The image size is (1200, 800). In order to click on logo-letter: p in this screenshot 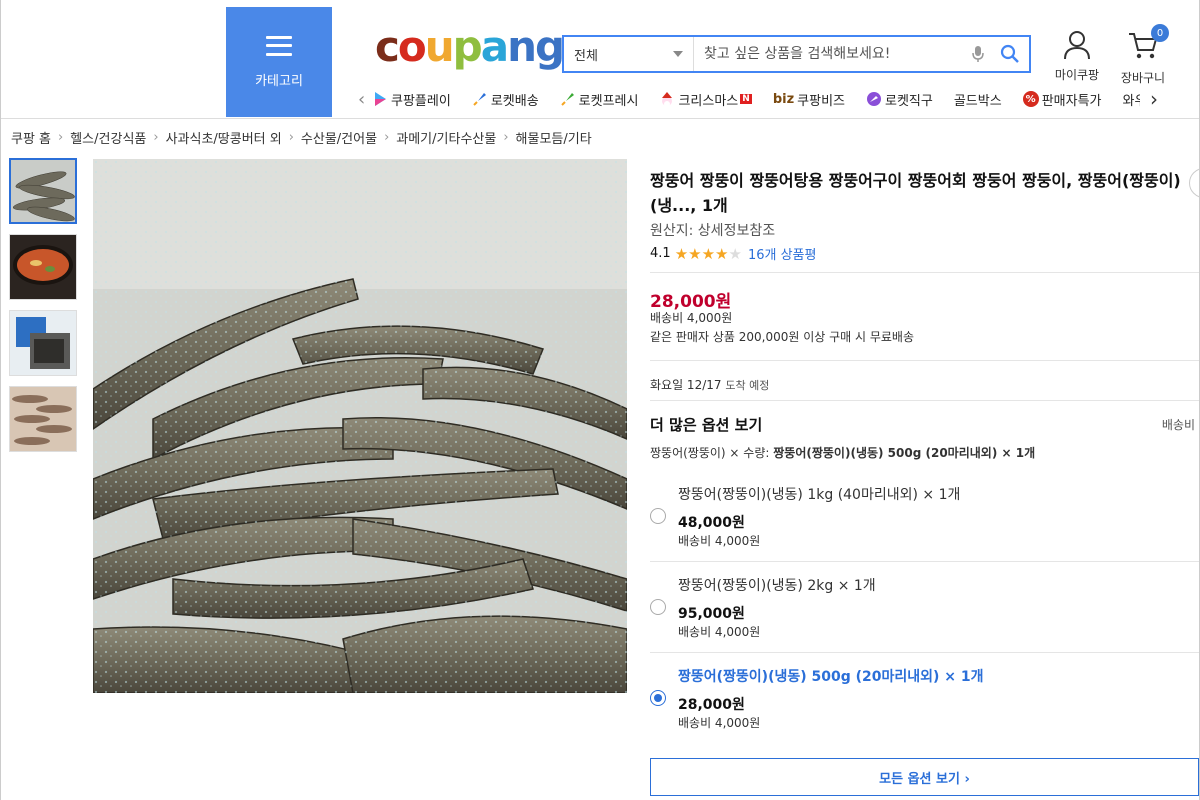, I will do `click(467, 46)`.